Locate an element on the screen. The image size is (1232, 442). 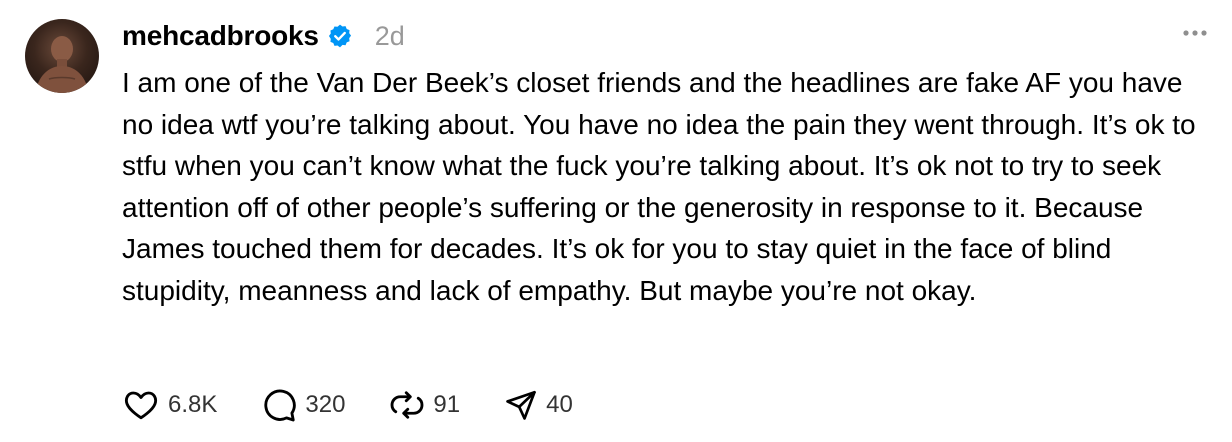
action-bar: 6.8K 320 91 40 is located at coordinates (347, 405).